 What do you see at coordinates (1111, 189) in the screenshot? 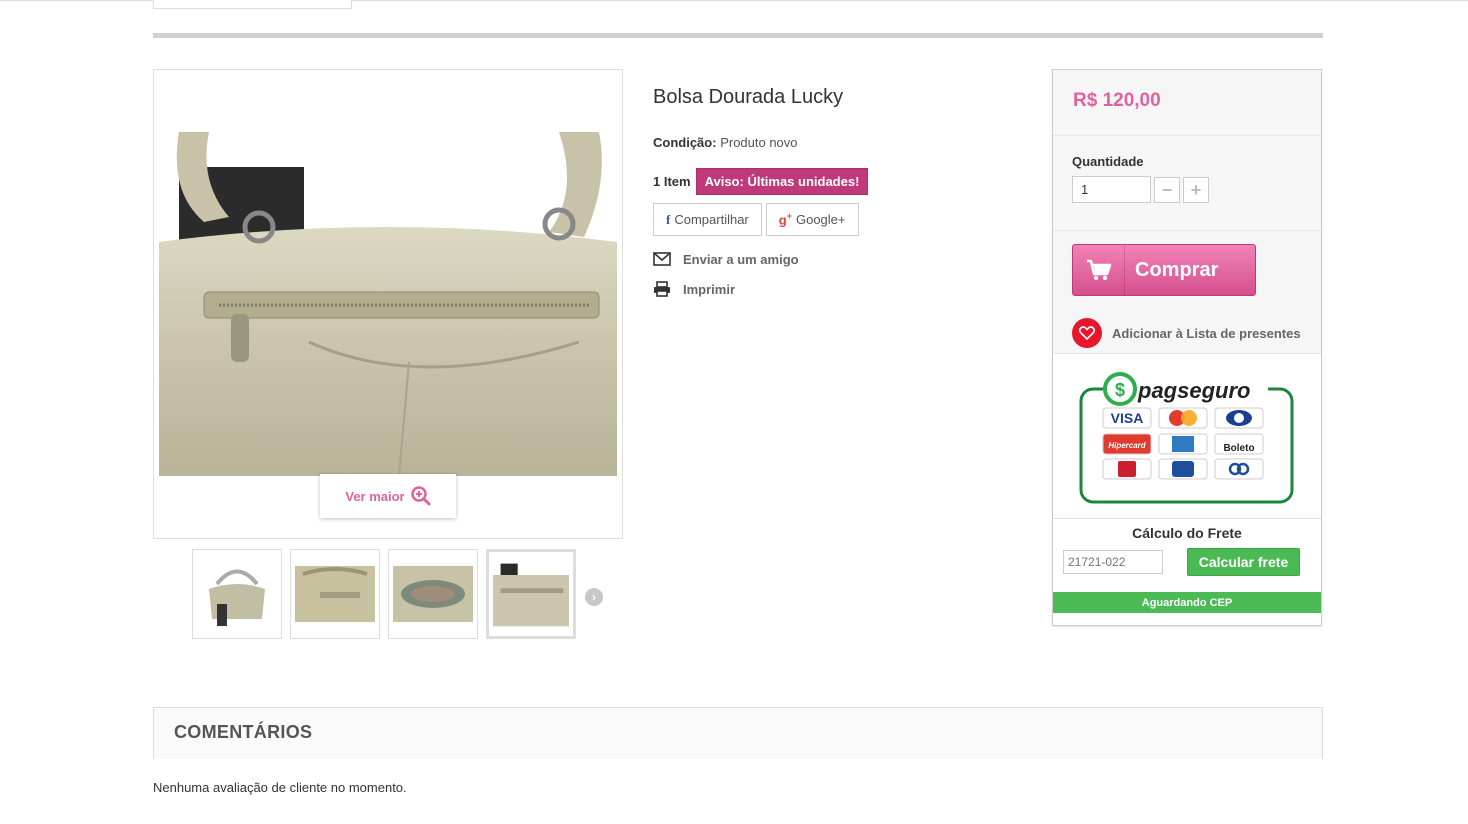
I see `quantity-input` at bounding box center [1111, 189].